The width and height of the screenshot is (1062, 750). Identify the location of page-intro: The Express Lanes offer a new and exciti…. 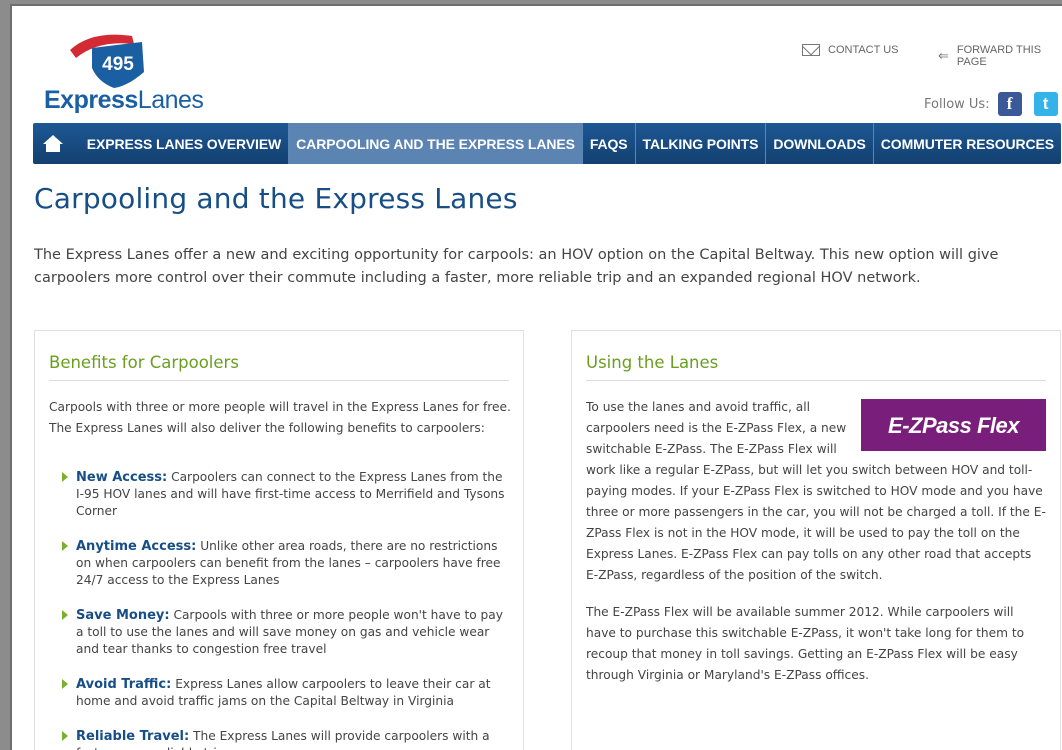
(516, 266).